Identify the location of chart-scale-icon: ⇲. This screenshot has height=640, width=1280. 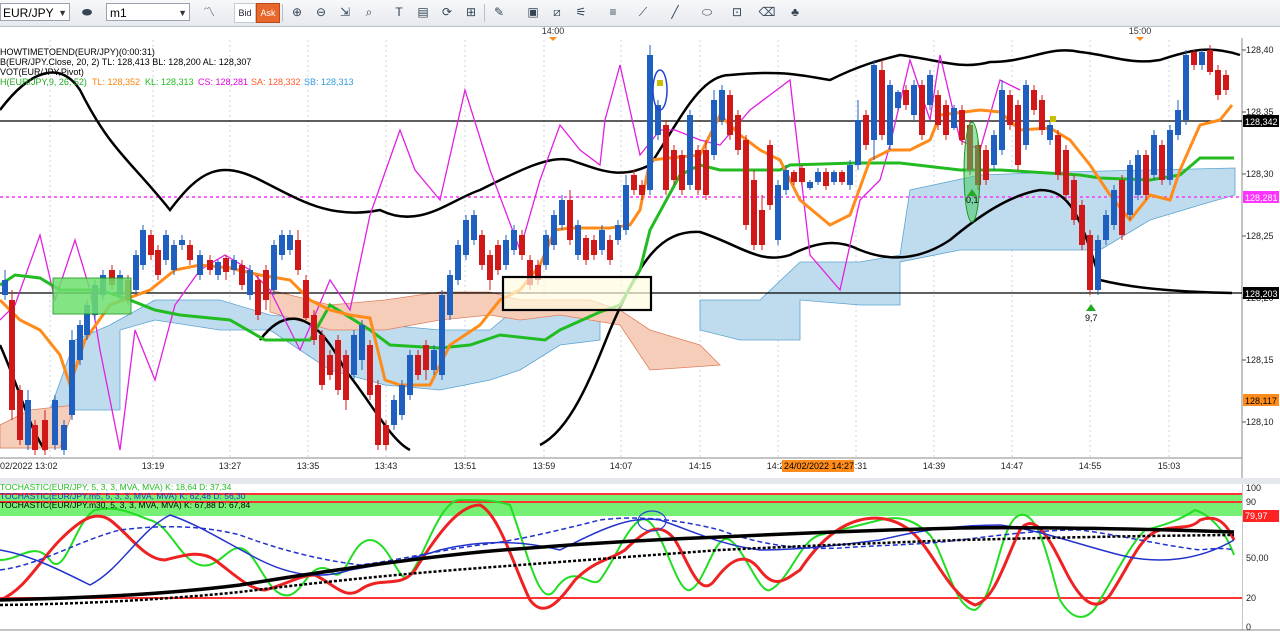
(345, 12).